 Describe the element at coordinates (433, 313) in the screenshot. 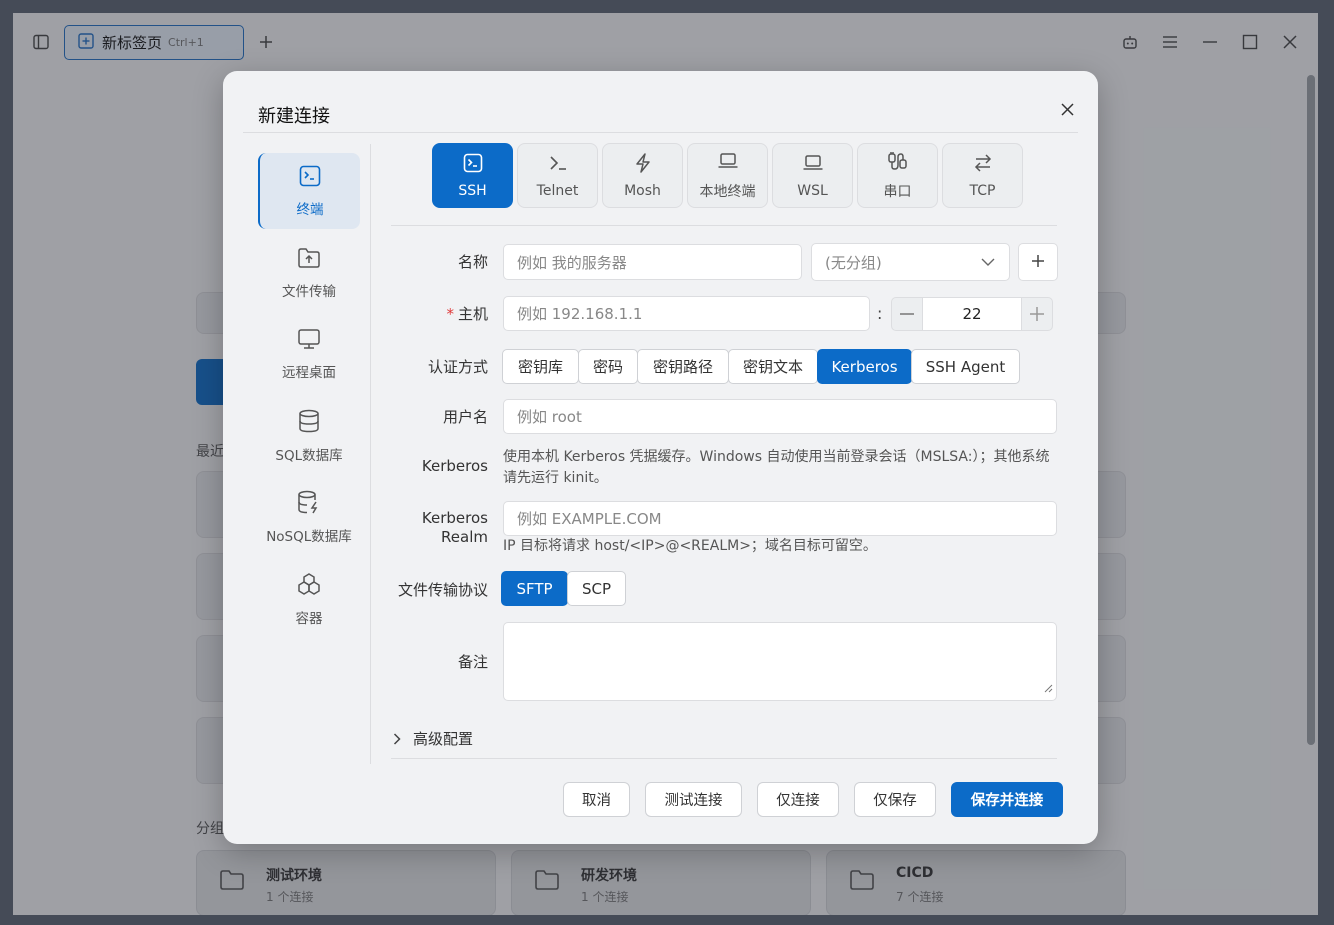

I see `host-label: * 主机` at that location.